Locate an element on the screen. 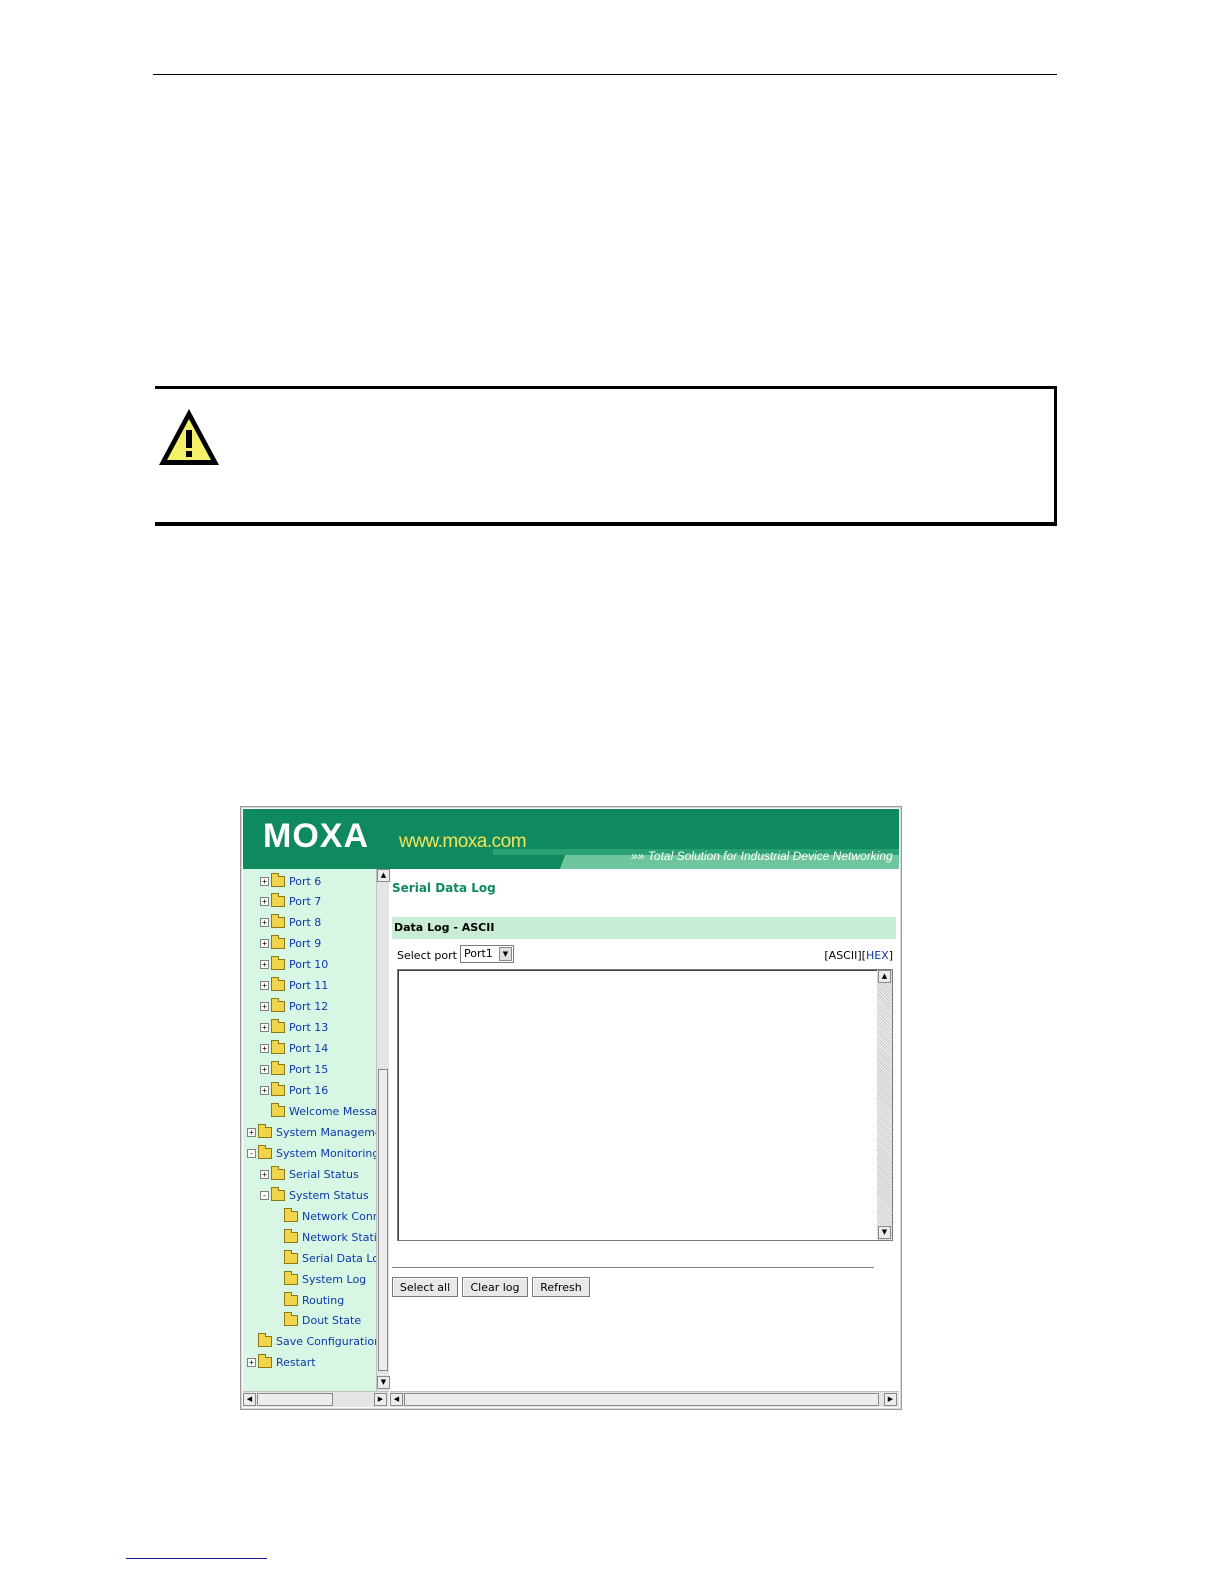 The height and width of the screenshot is (1584, 1224). nav-item: + Port 6 is located at coordinates (290, 880).